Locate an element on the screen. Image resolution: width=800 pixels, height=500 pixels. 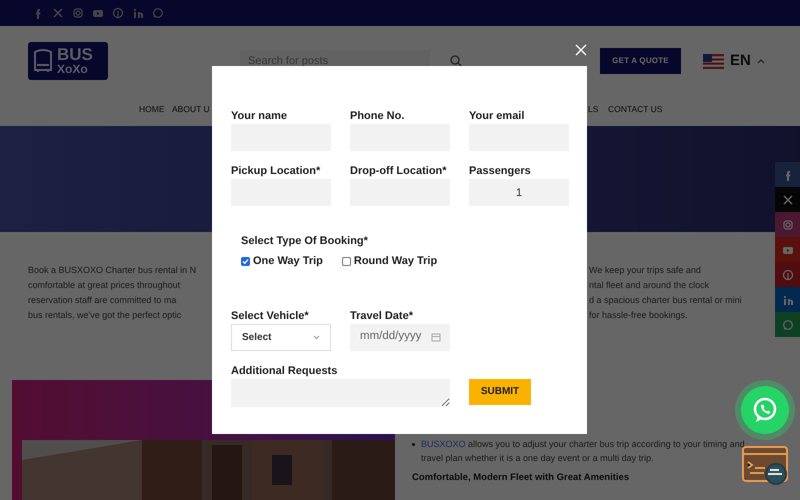
field-label: Select Type Of Booking* is located at coordinates (305, 241).